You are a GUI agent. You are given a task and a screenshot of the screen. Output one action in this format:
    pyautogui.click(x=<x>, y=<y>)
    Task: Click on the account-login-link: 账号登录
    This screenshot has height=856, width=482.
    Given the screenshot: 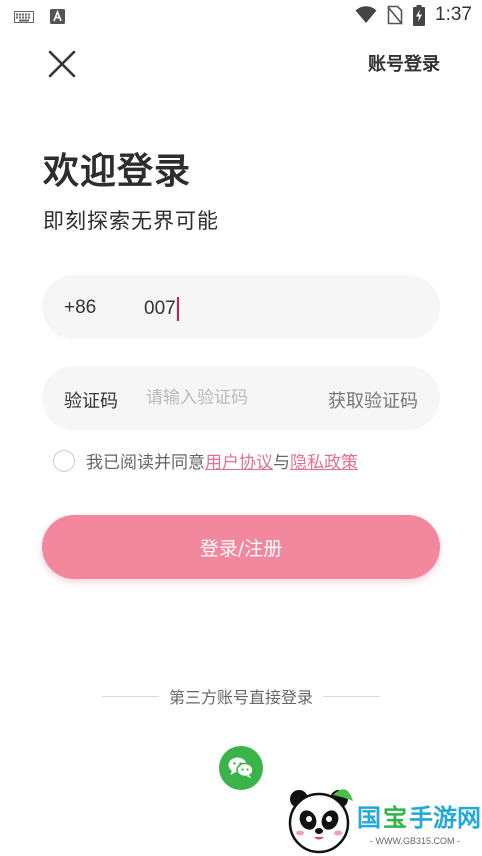 What is the action you would take?
    pyautogui.click(x=404, y=63)
    